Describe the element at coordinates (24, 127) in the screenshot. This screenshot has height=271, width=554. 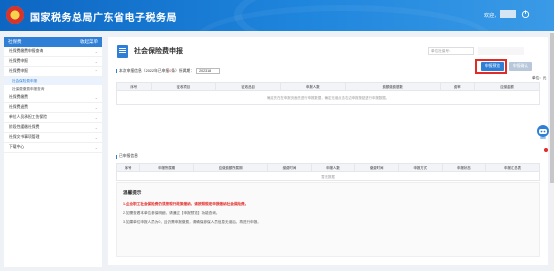
I see `sidebar-item-label: 阶段性缓缴社保费` at that location.